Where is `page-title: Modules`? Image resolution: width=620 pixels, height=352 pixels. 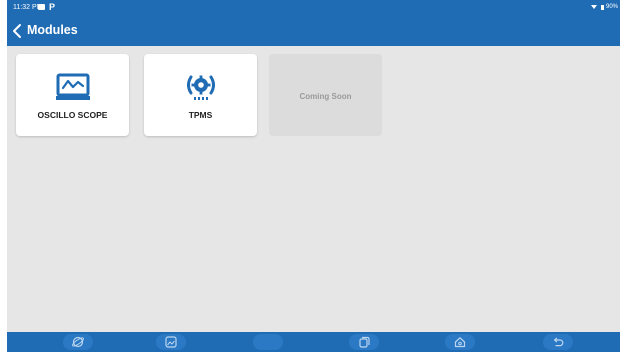
page-title: Modules is located at coordinates (52, 30).